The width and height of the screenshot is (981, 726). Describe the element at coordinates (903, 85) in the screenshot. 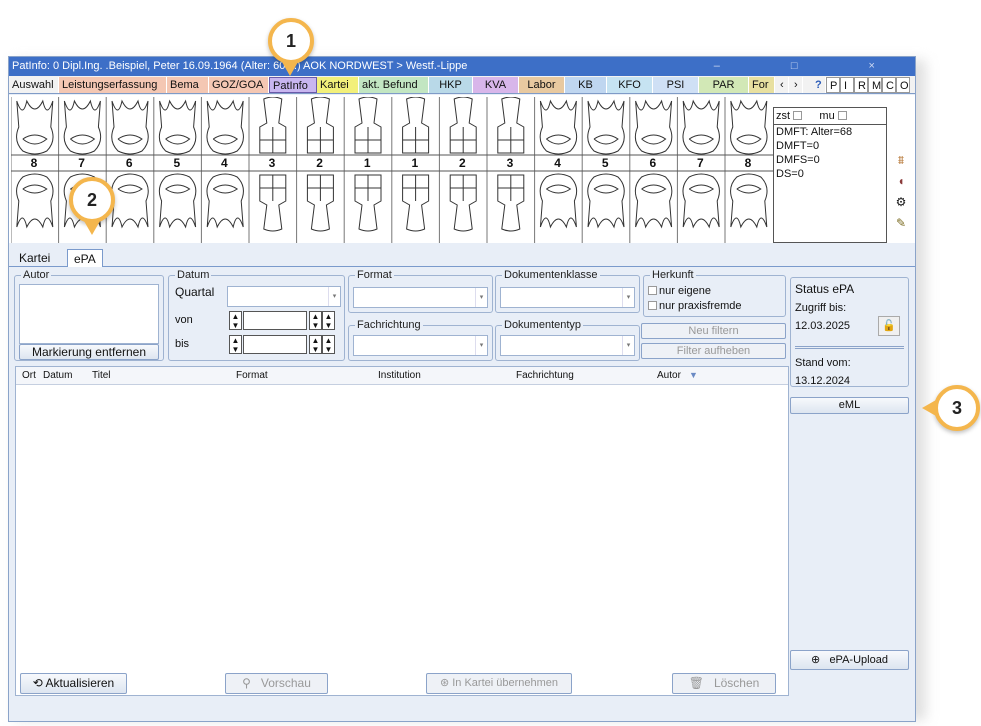

I see `quick-o-button: O` at that location.